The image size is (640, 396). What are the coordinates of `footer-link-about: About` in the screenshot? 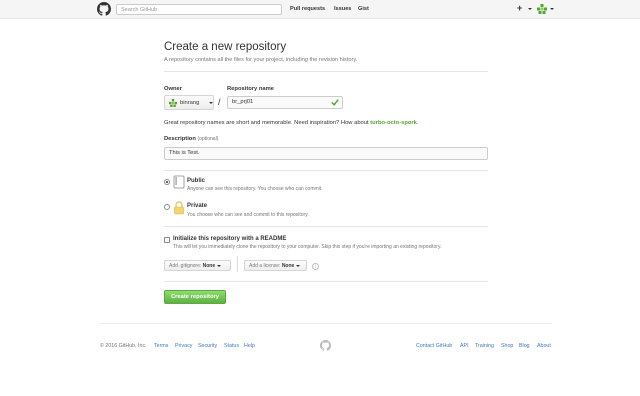 It's located at (544, 346).